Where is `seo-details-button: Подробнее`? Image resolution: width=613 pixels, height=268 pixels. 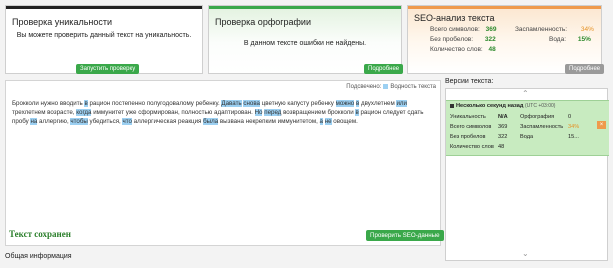 seo-details-button: Подробнее is located at coordinates (585, 69).